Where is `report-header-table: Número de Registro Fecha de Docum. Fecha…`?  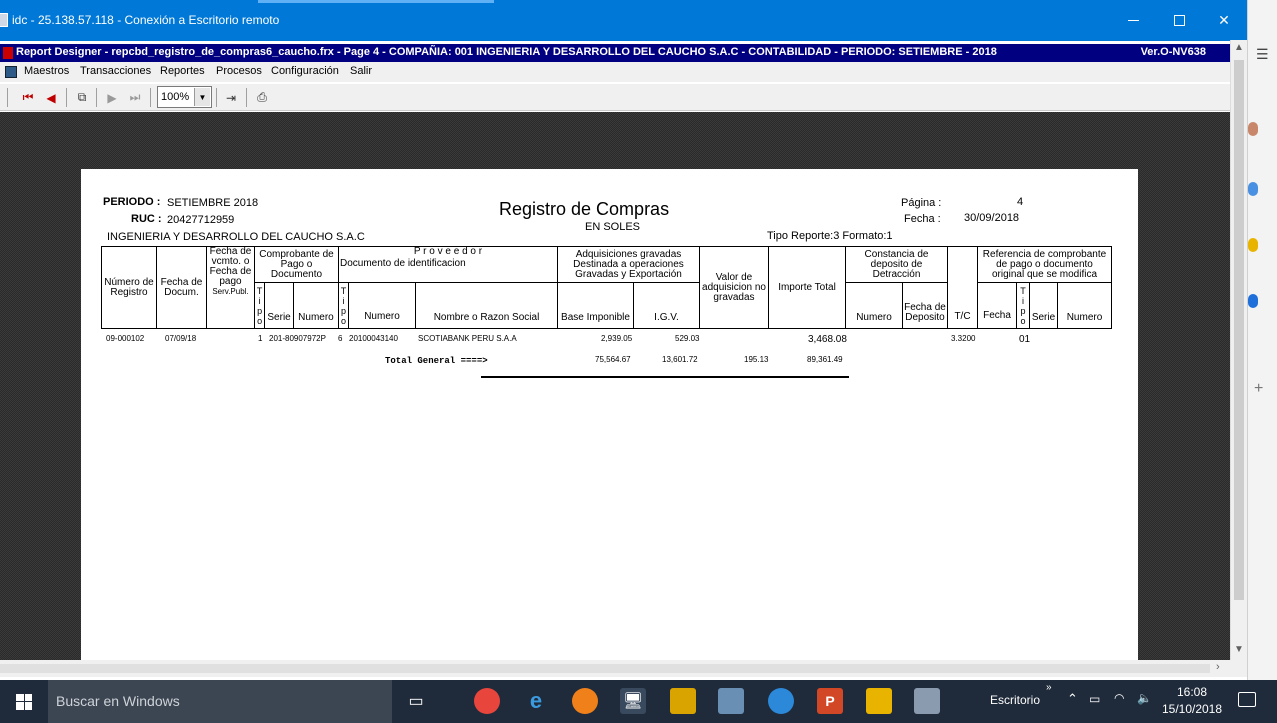 report-header-table: Número de Registro Fecha de Docum. Fecha… is located at coordinates (606, 287).